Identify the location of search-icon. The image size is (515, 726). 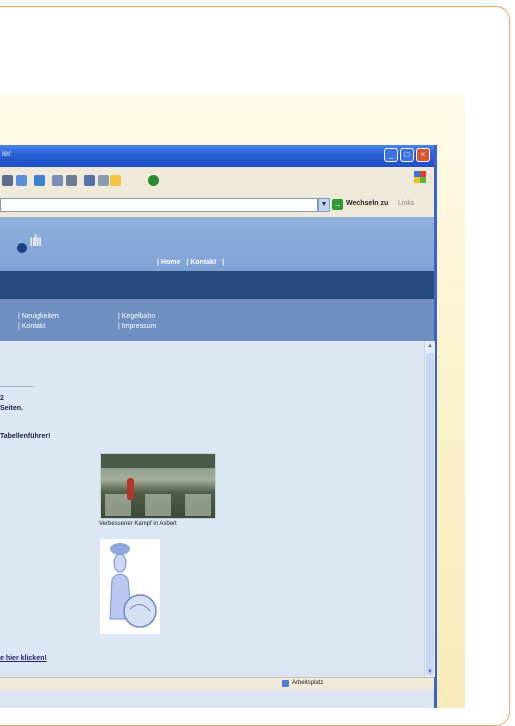
(21, 180).